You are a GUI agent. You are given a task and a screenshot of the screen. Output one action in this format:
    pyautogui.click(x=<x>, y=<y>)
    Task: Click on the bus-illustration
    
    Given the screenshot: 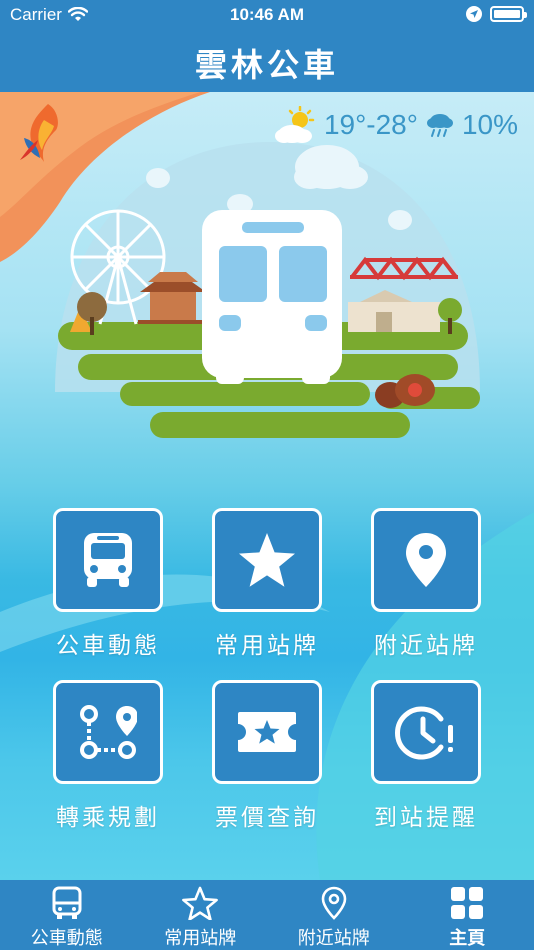 What is the action you would take?
    pyautogui.click(x=272, y=297)
    